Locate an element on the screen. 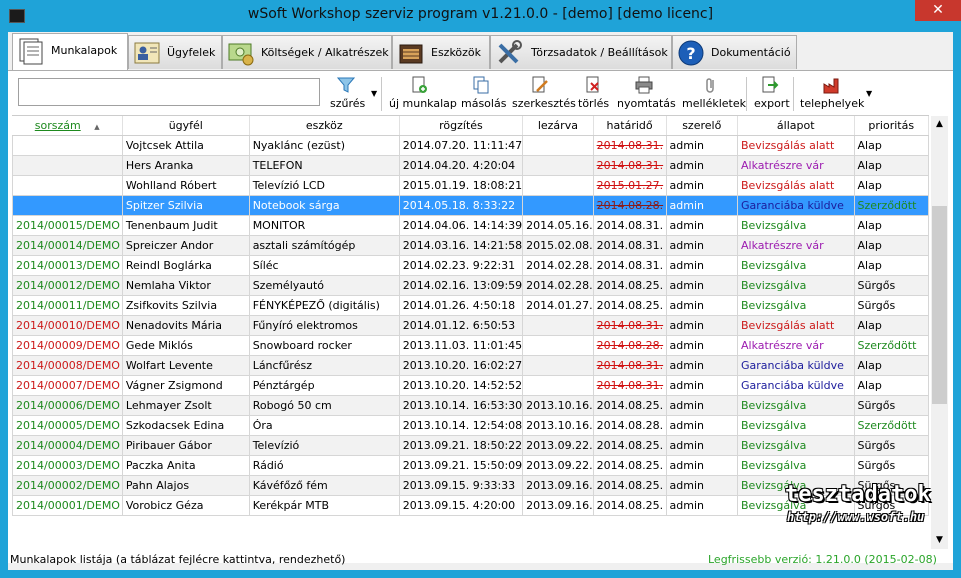  cell-customer: Pahn Alajos is located at coordinates (185, 485).